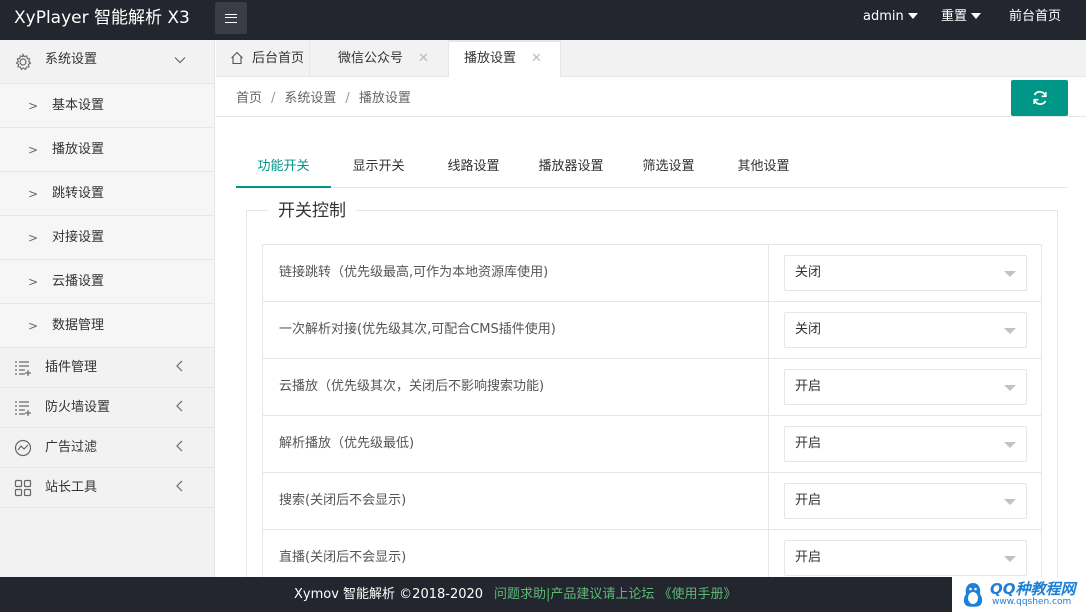 Image resolution: width=1086 pixels, height=612 pixels. What do you see at coordinates (278, 58) in the screenshot?
I see `tab-label: 后台首页` at bounding box center [278, 58].